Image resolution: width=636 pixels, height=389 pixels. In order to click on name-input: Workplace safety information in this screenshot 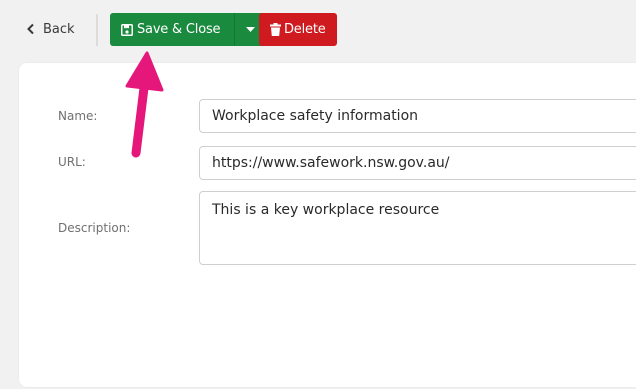, I will do `click(417, 116)`.